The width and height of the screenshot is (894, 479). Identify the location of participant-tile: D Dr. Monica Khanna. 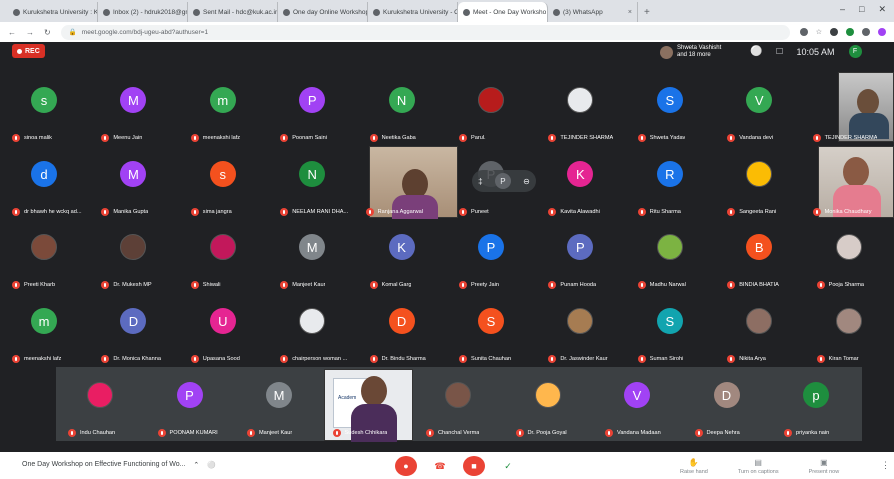
(133, 329).